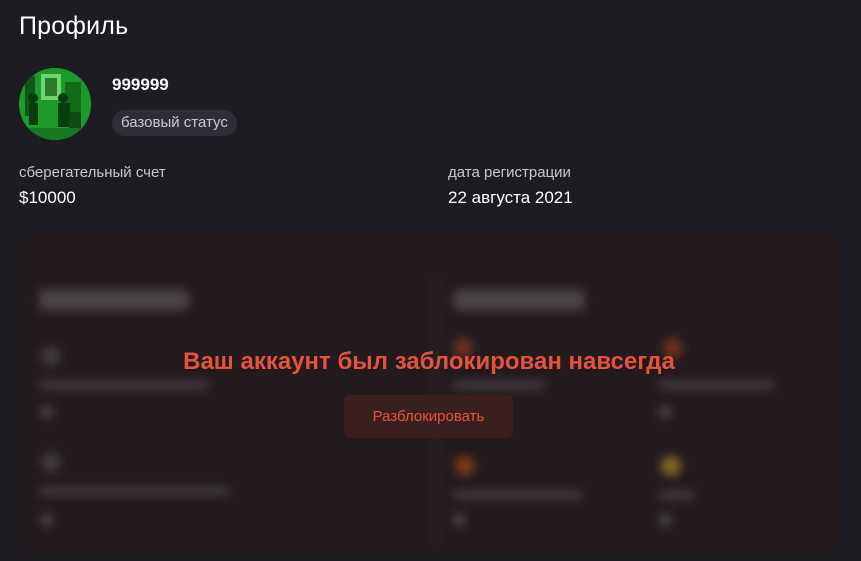  I want to click on registration-label: дата регистрации, so click(509, 172).